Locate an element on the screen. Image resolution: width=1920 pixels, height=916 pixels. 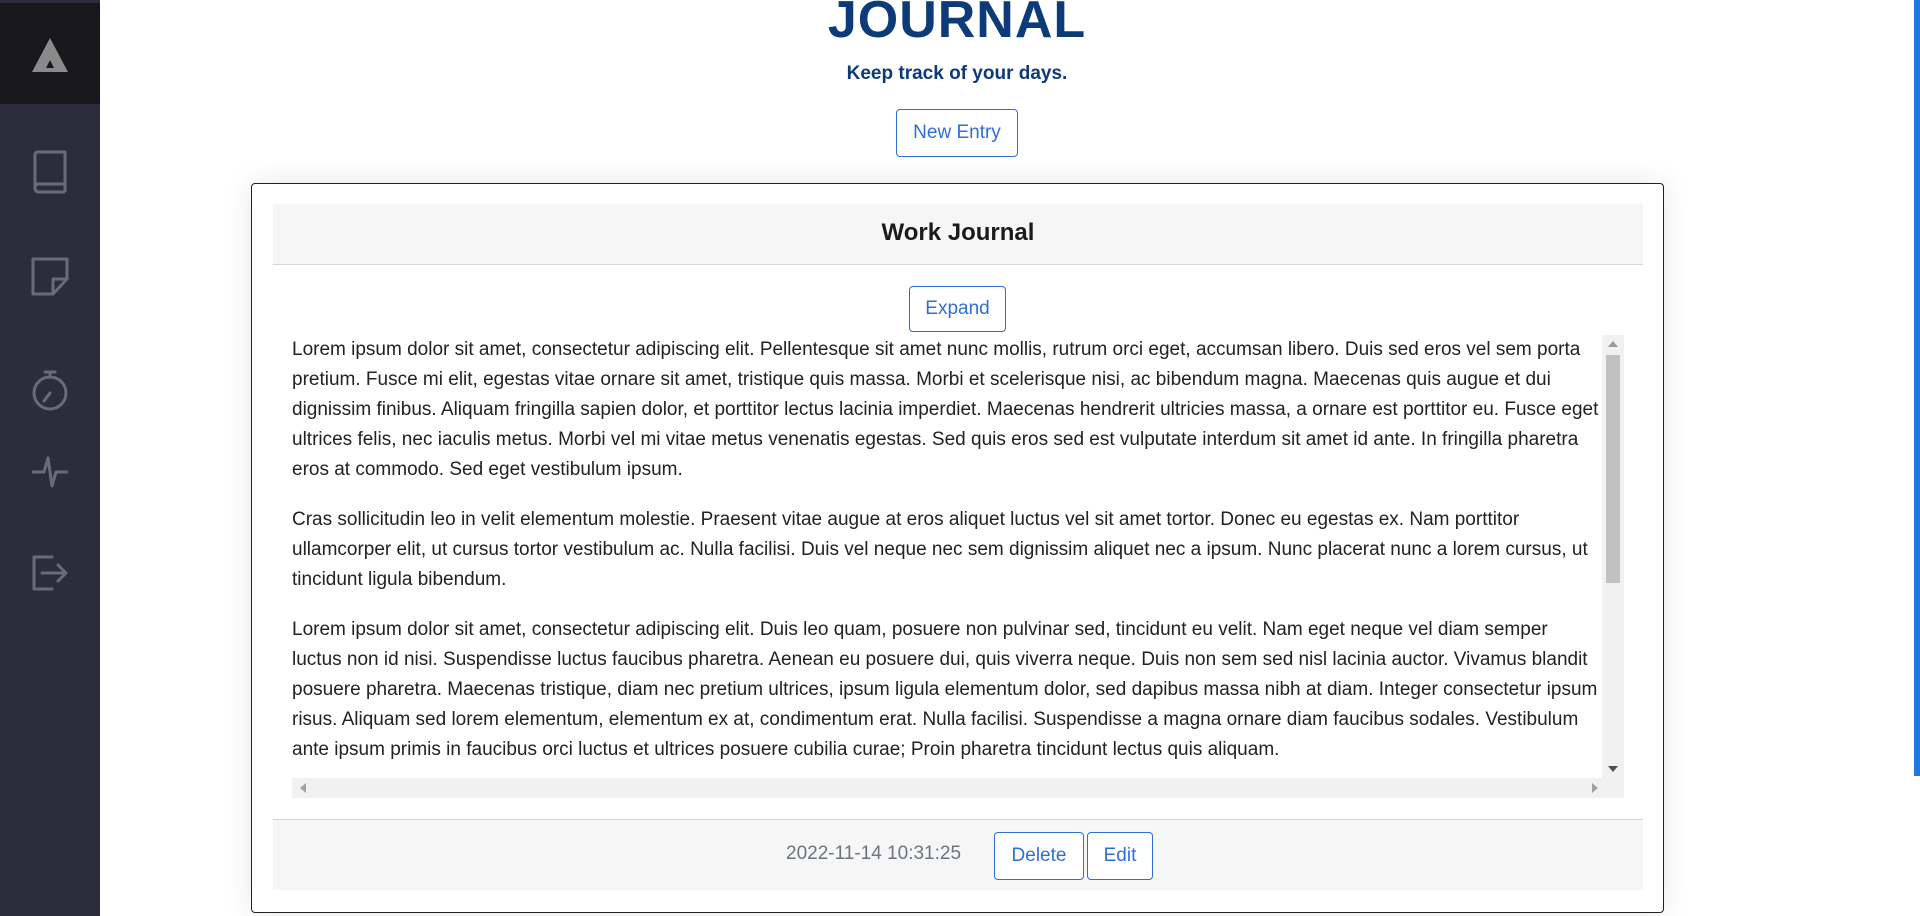
page-scrollbar-indicator is located at coordinates (1917, 388).